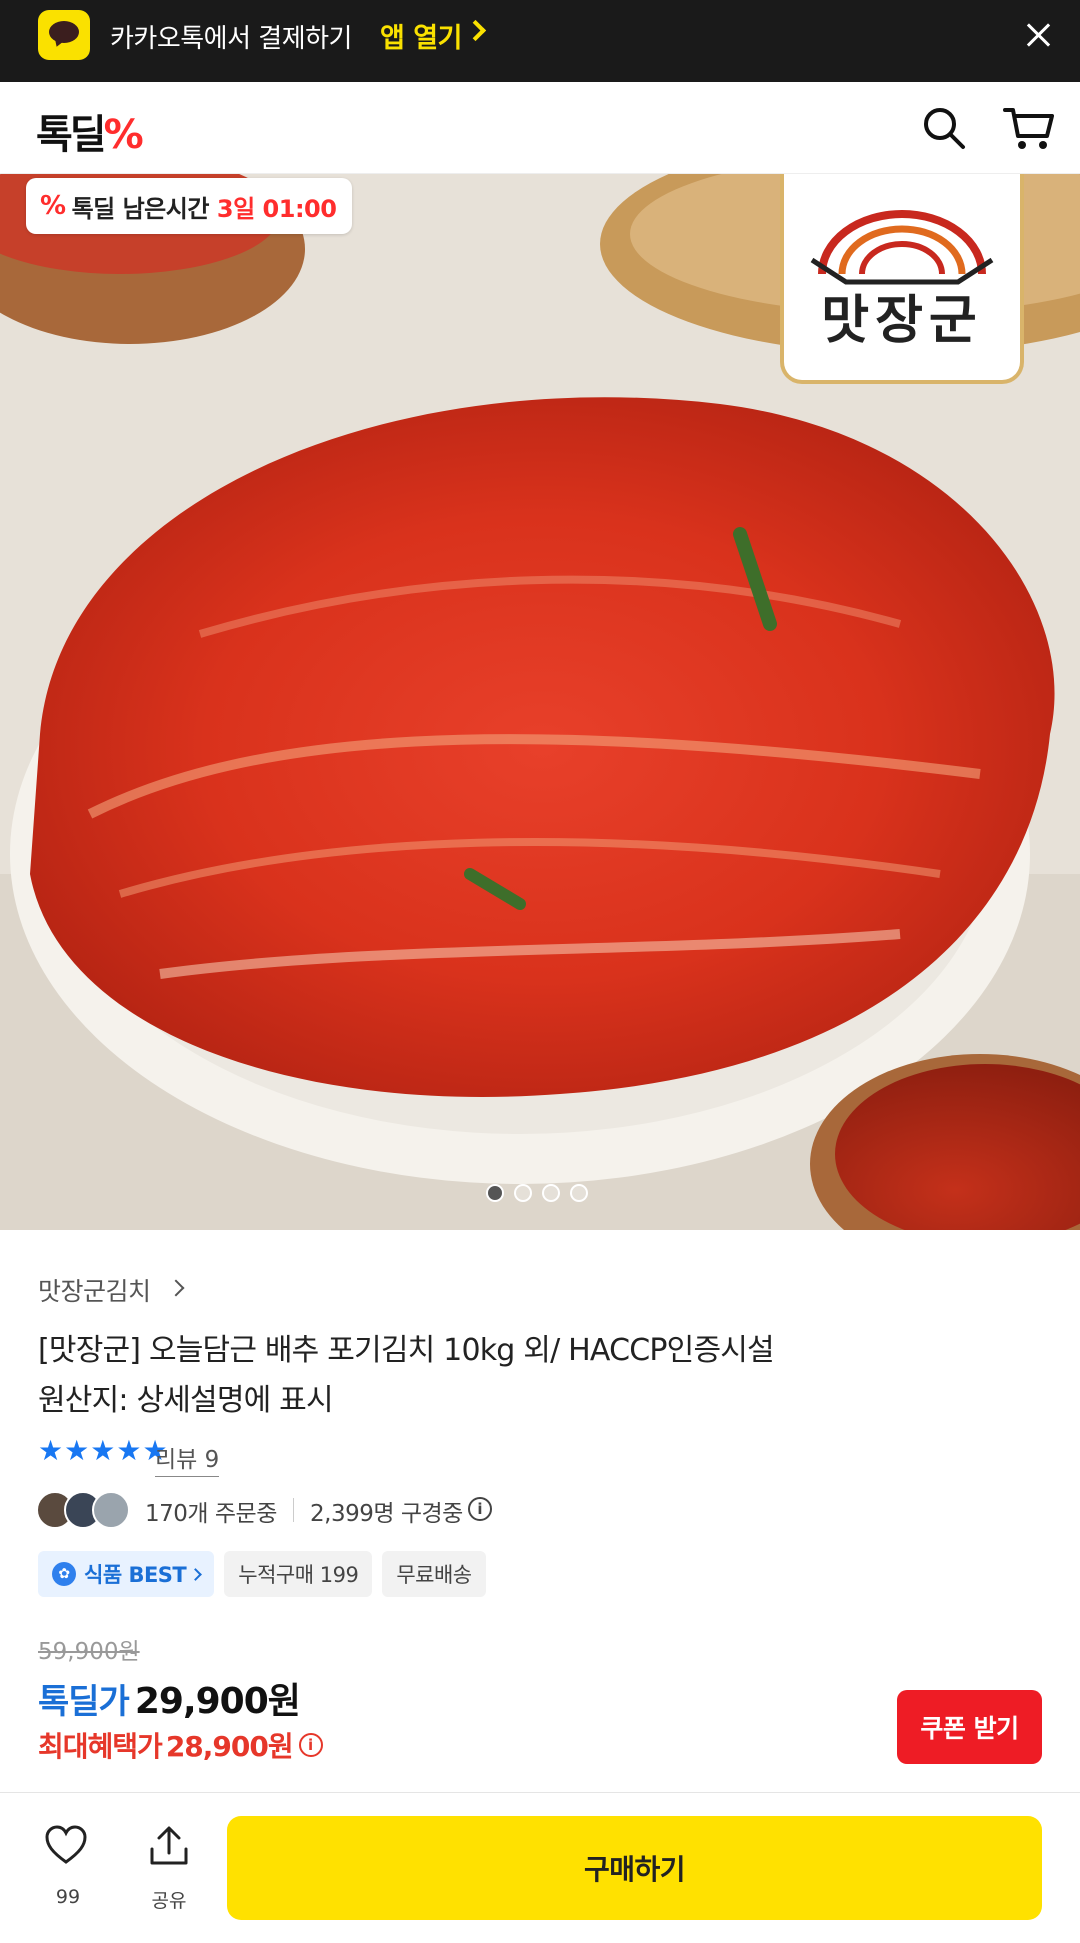 This screenshot has height=1943, width=1080. What do you see at coordinates (298, 1574) in the screenshot?
I see `cumulative-purchase-tag: 누적구매 199` at bounding box center [298, 1574].